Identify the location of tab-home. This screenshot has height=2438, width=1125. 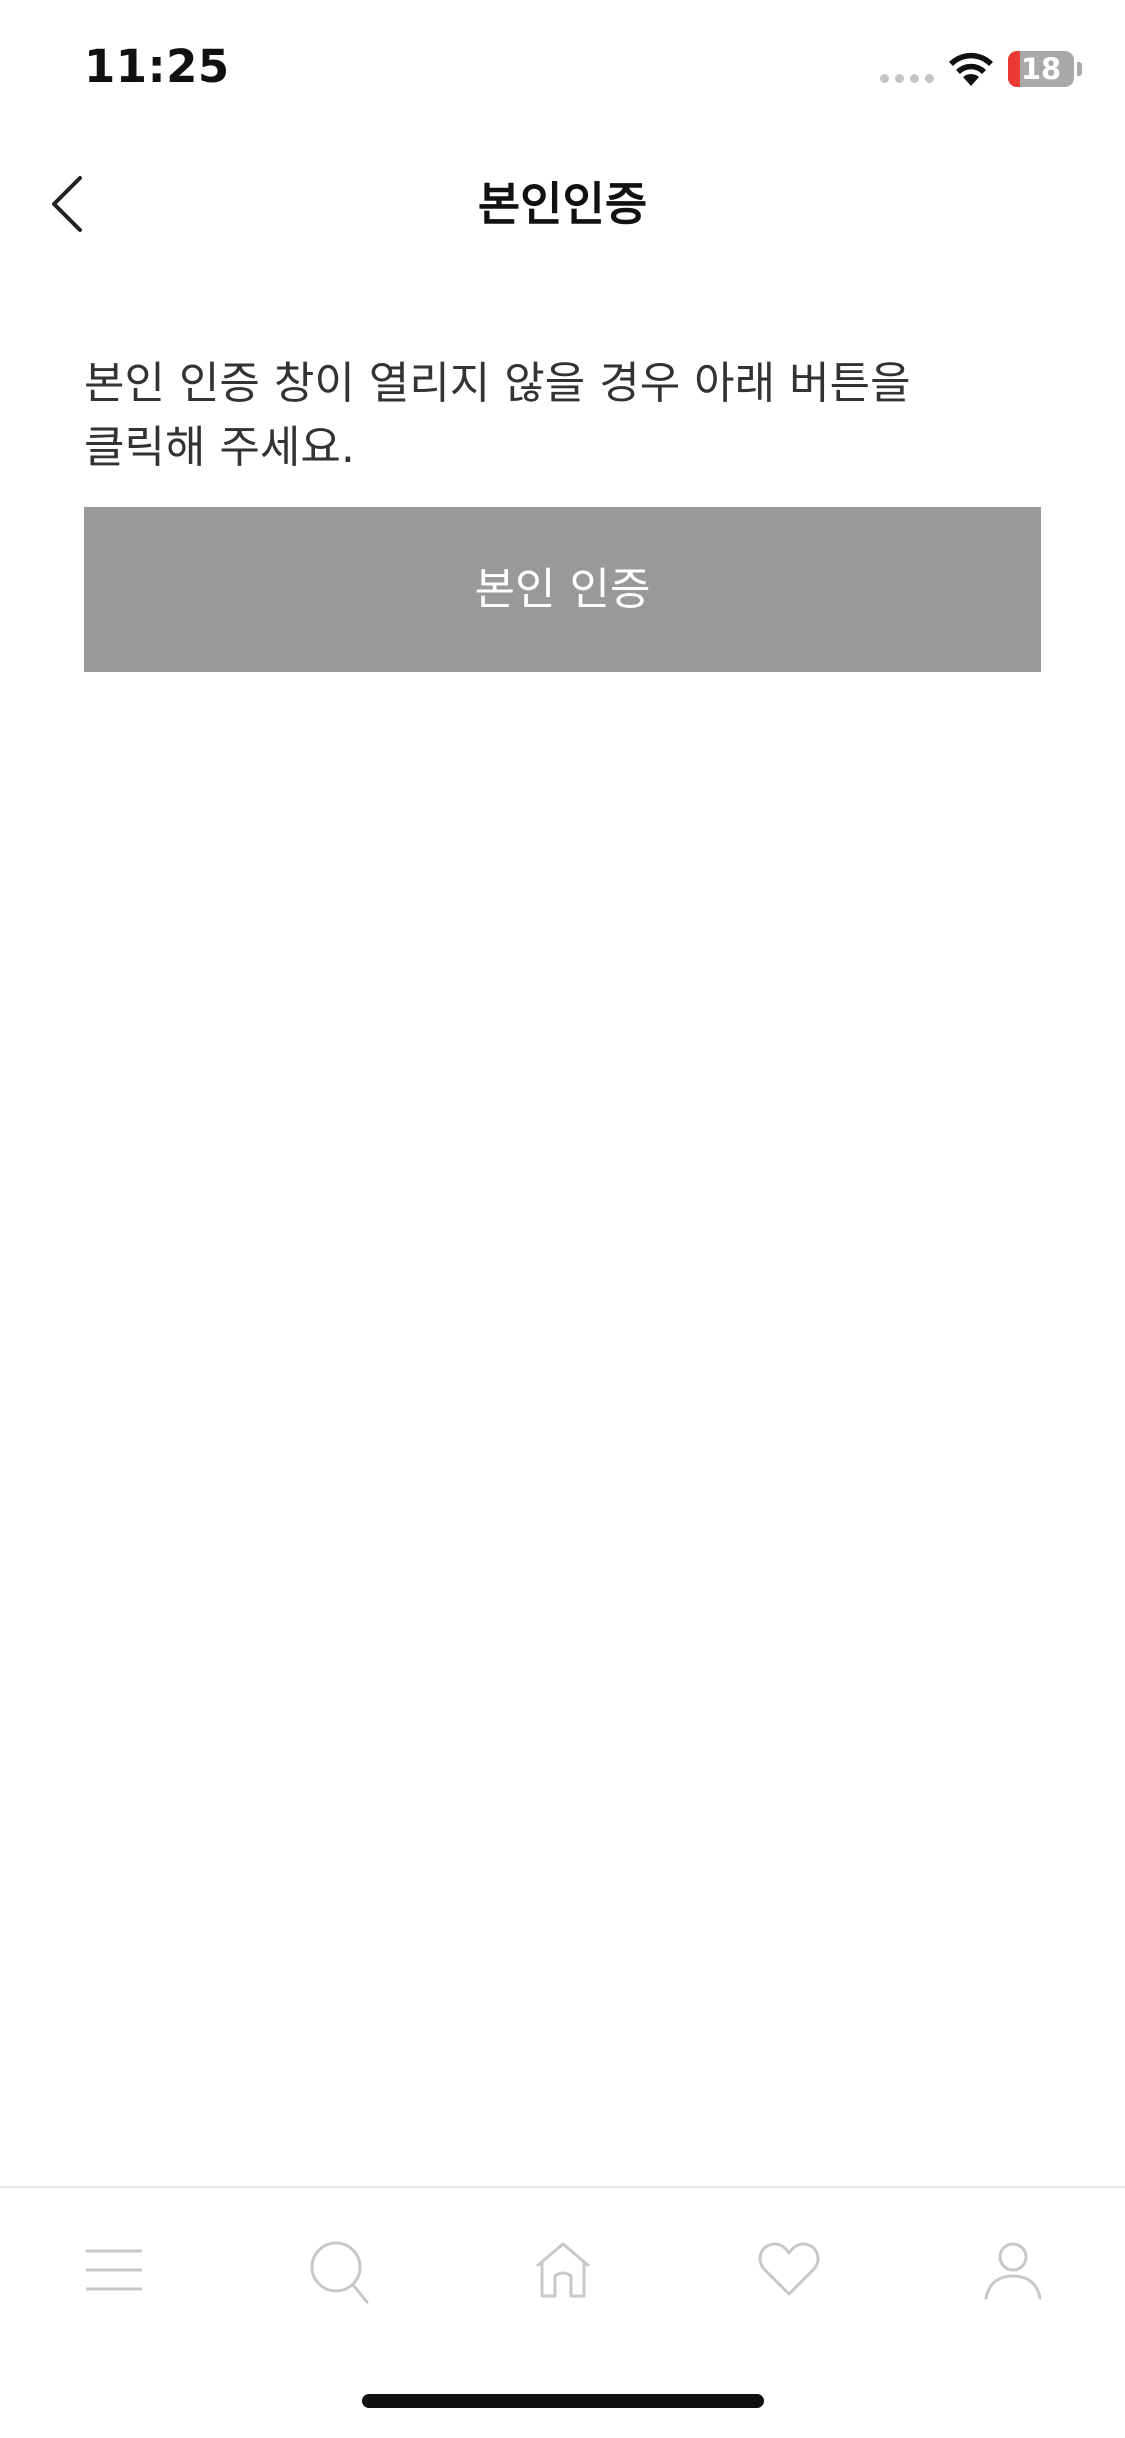
(563, 2278).